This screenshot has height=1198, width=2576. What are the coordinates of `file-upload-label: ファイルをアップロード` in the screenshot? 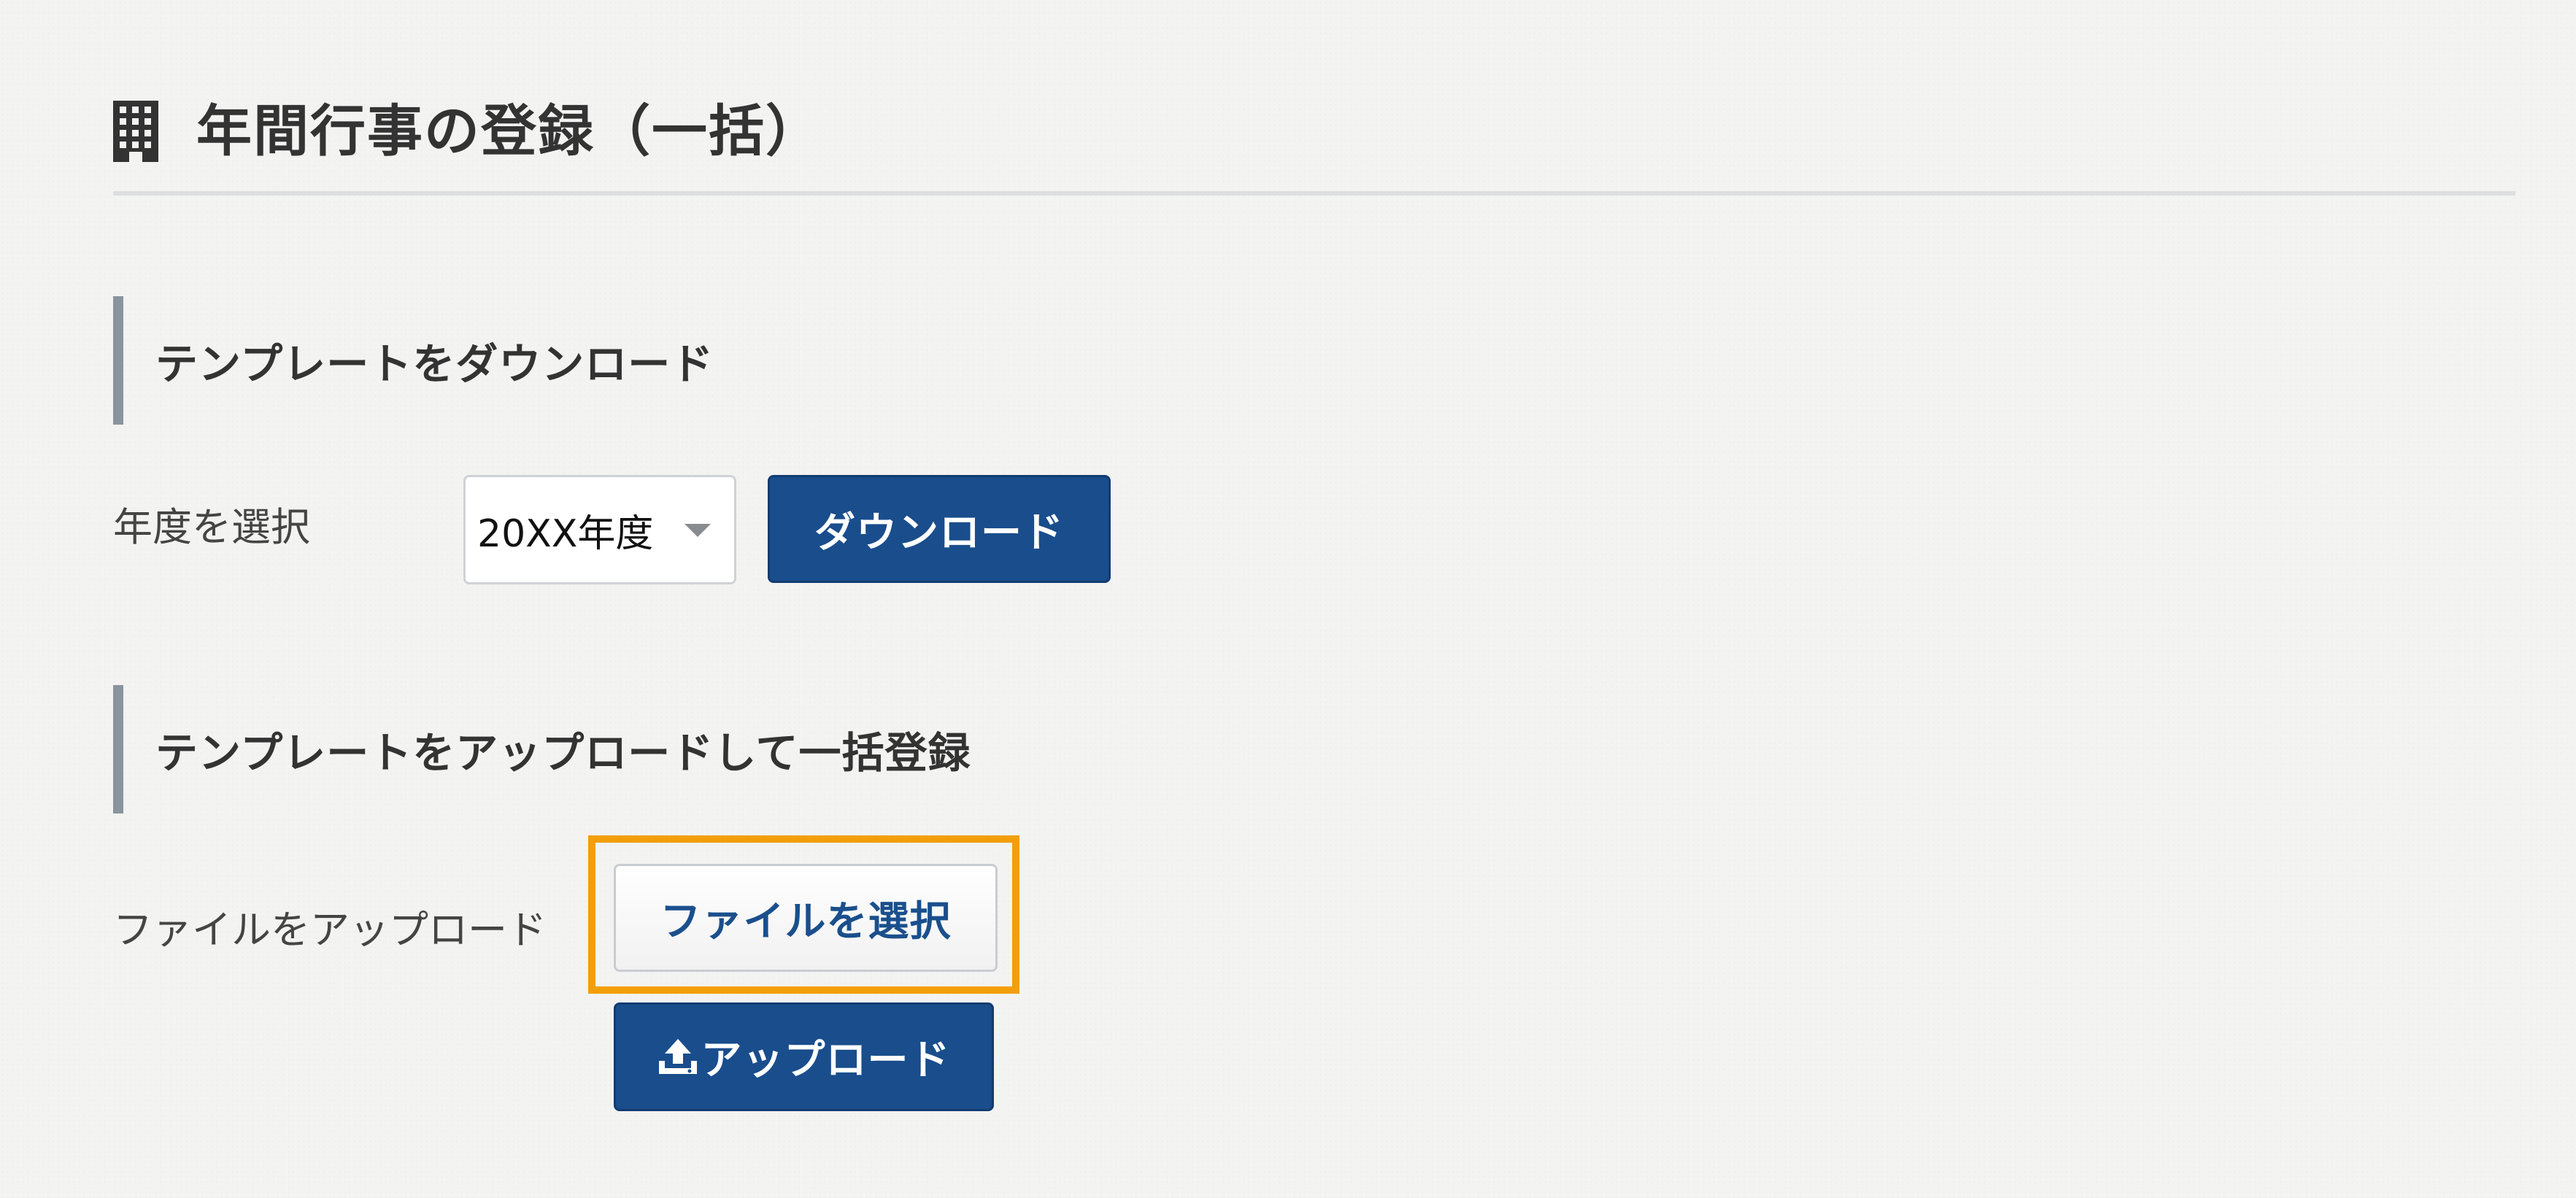 It's located at (330, 930).